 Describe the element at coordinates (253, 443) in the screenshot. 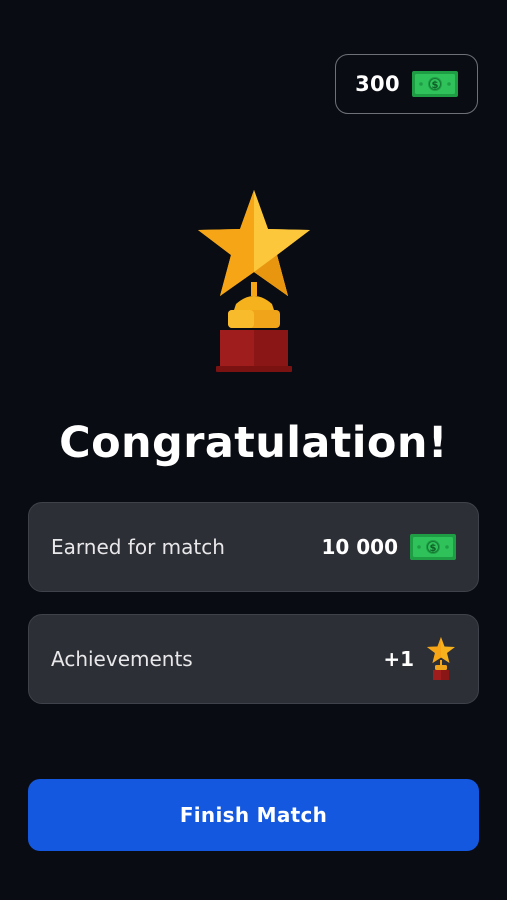

I see `congratulation-title: Congratulation!` at that location.